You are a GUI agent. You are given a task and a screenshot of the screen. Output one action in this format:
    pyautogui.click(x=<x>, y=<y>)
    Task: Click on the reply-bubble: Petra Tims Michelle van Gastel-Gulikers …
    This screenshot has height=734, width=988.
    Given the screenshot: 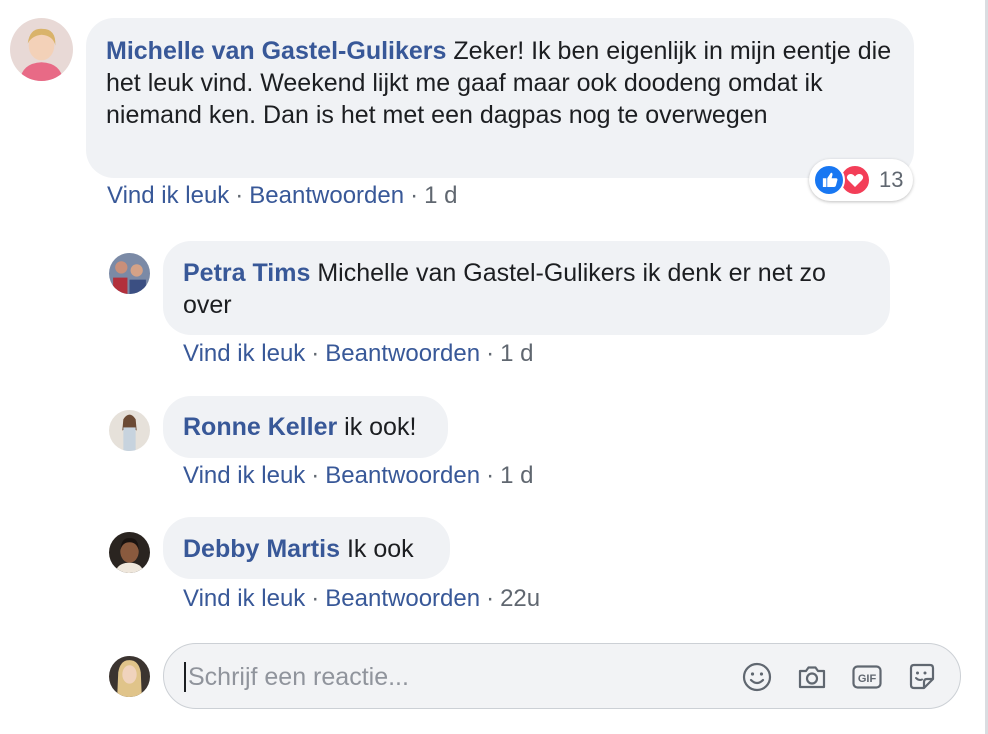 What is the action you would take?
    pyautogui.click(x=526, y=288)
    